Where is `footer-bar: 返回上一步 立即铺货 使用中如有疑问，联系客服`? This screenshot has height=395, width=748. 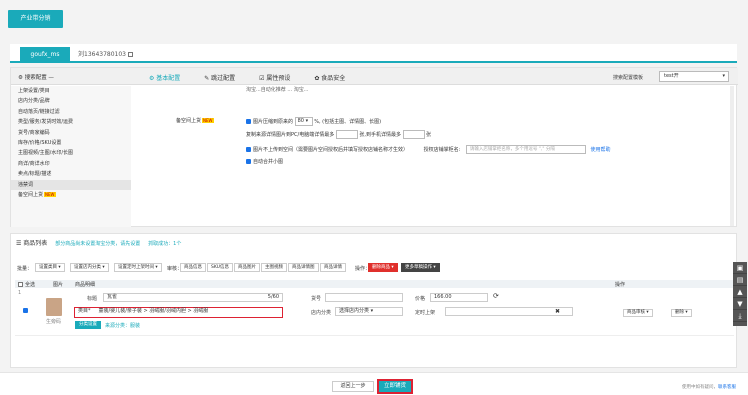 footer-bar: 返回上一步 立即铺货 使用中如有疑问，联系客服 is located at coordinates (374, 383).